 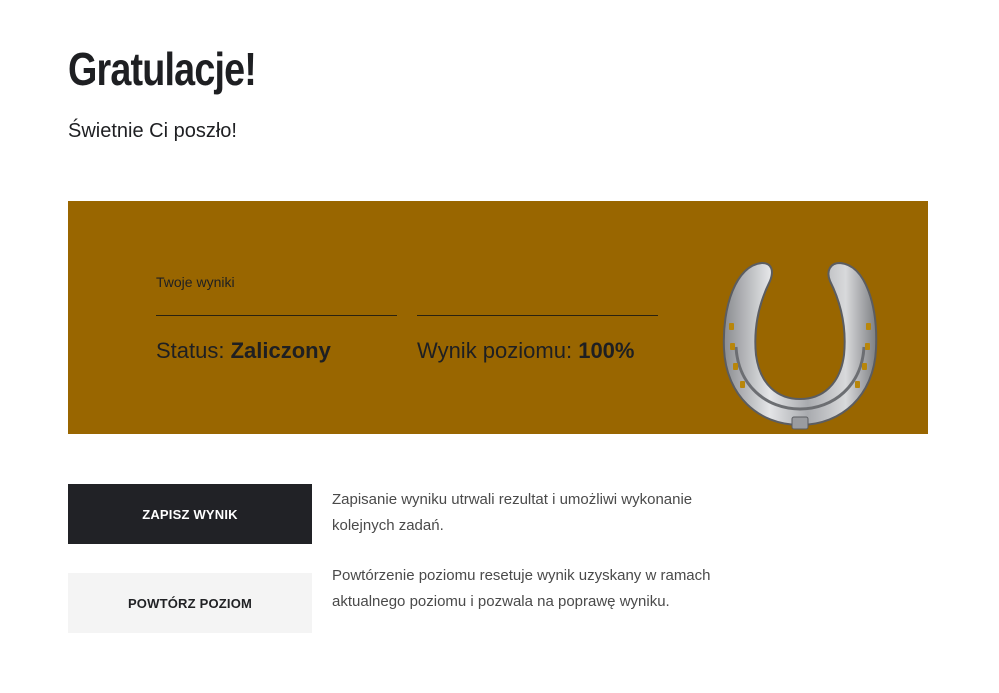 I want to click on horseshoe-icon, so click(x=800, y=345).